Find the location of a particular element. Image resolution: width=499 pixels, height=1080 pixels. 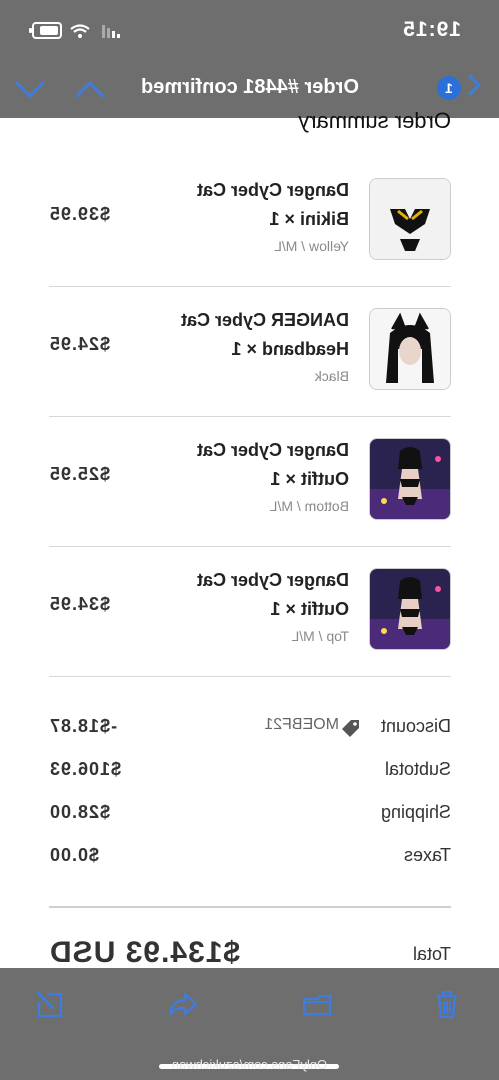

subtotal-label: Subtotal is located at coordinates (417, 769).